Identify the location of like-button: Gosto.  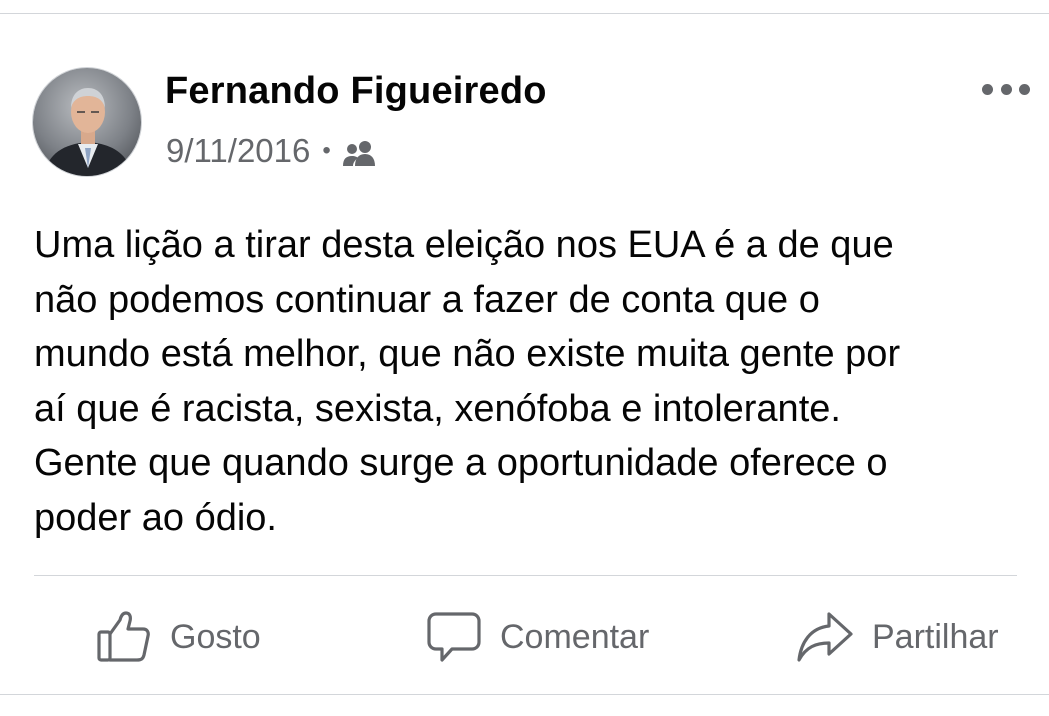
(178, 637).